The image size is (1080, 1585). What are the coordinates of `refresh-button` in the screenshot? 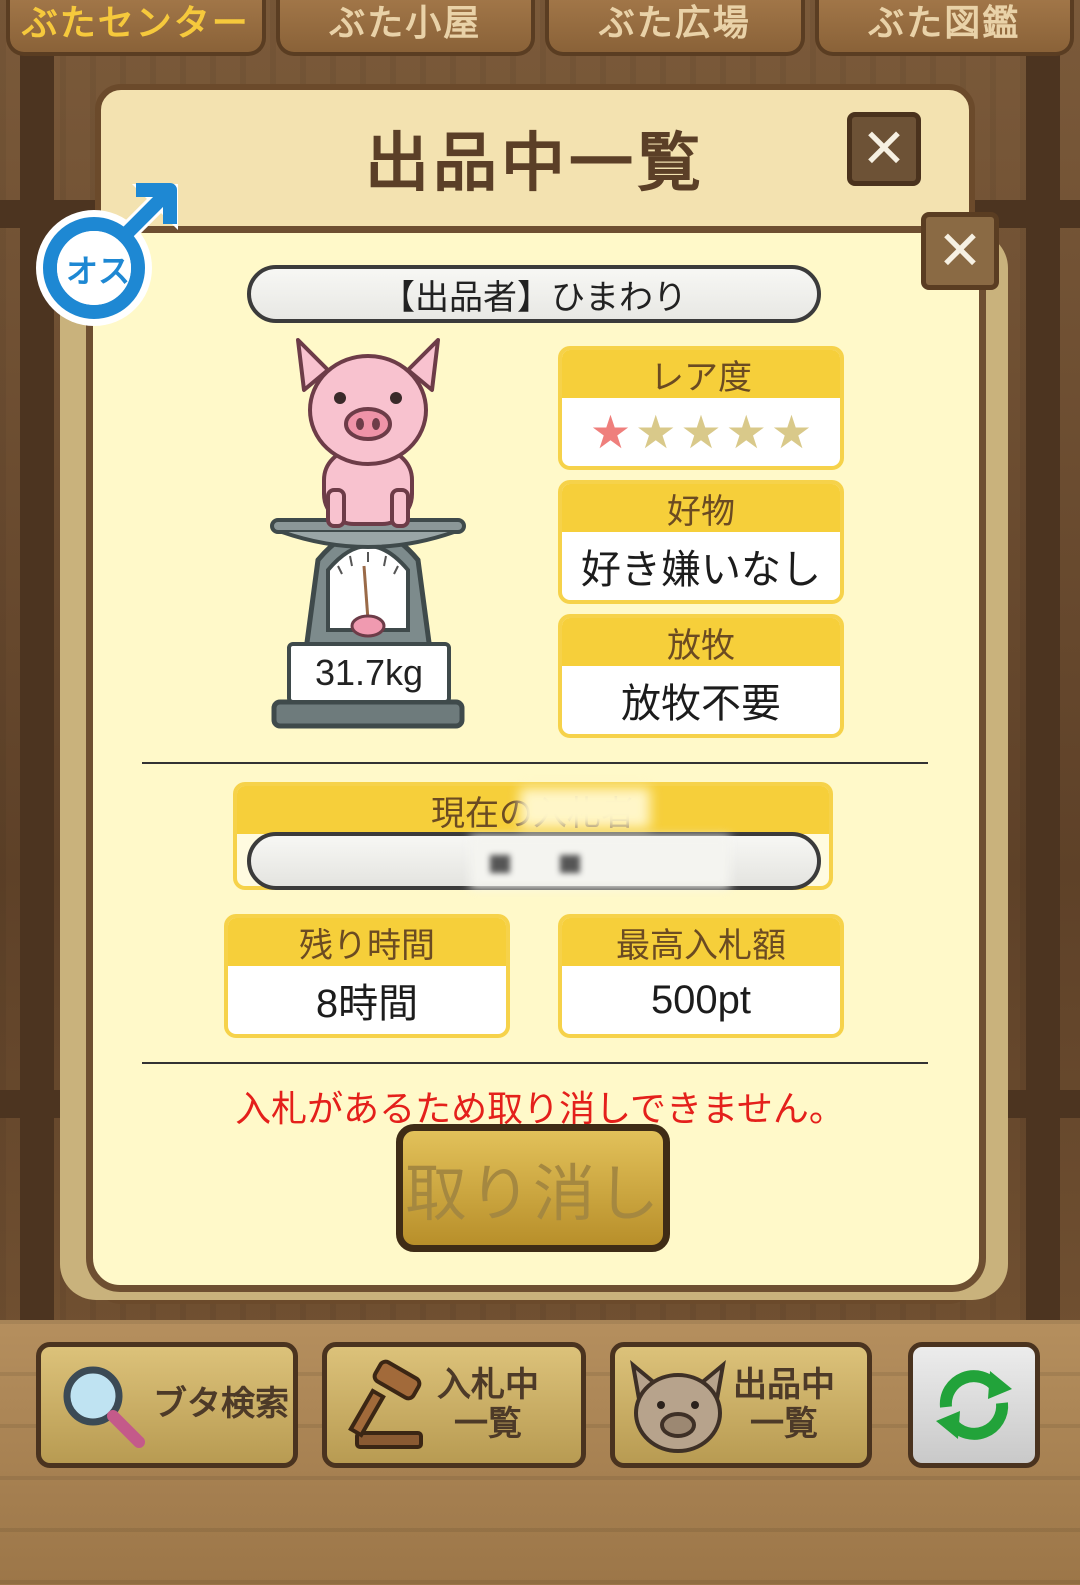 It's located at (974, 1405).